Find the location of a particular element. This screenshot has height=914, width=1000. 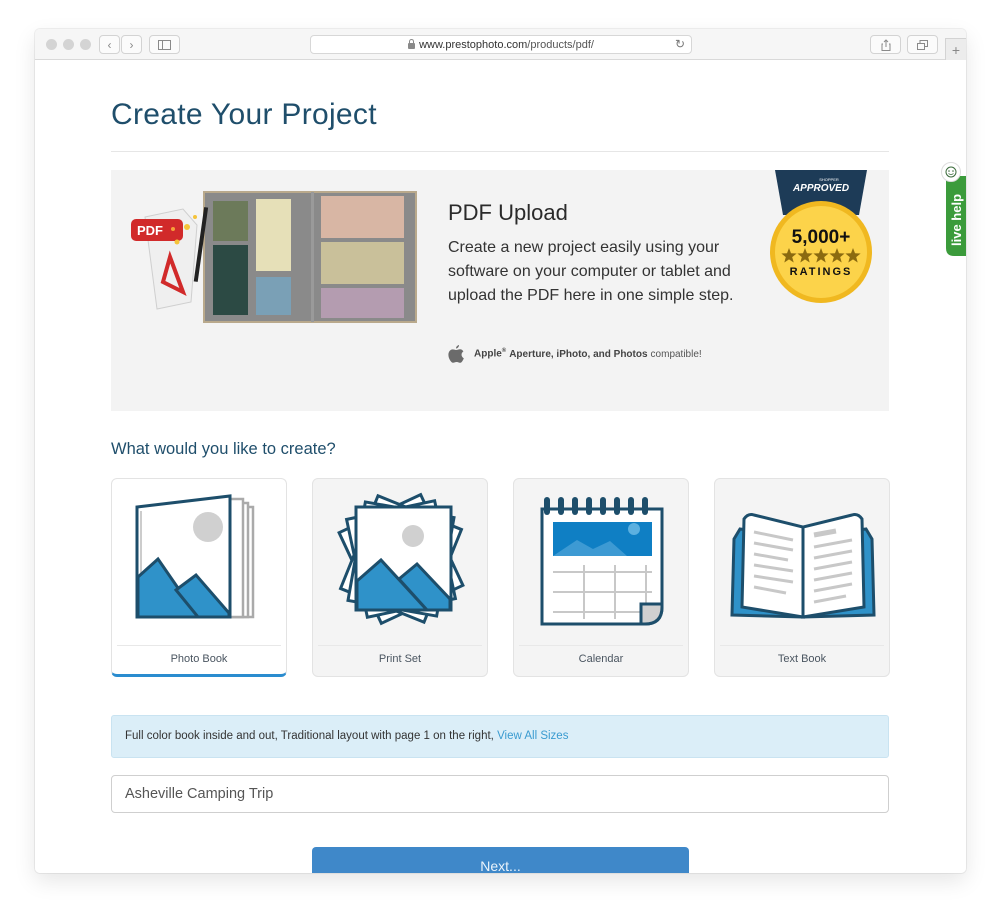

compat-products: Aperture, iPhoto, and Photos is located at coordinates (578, 354).